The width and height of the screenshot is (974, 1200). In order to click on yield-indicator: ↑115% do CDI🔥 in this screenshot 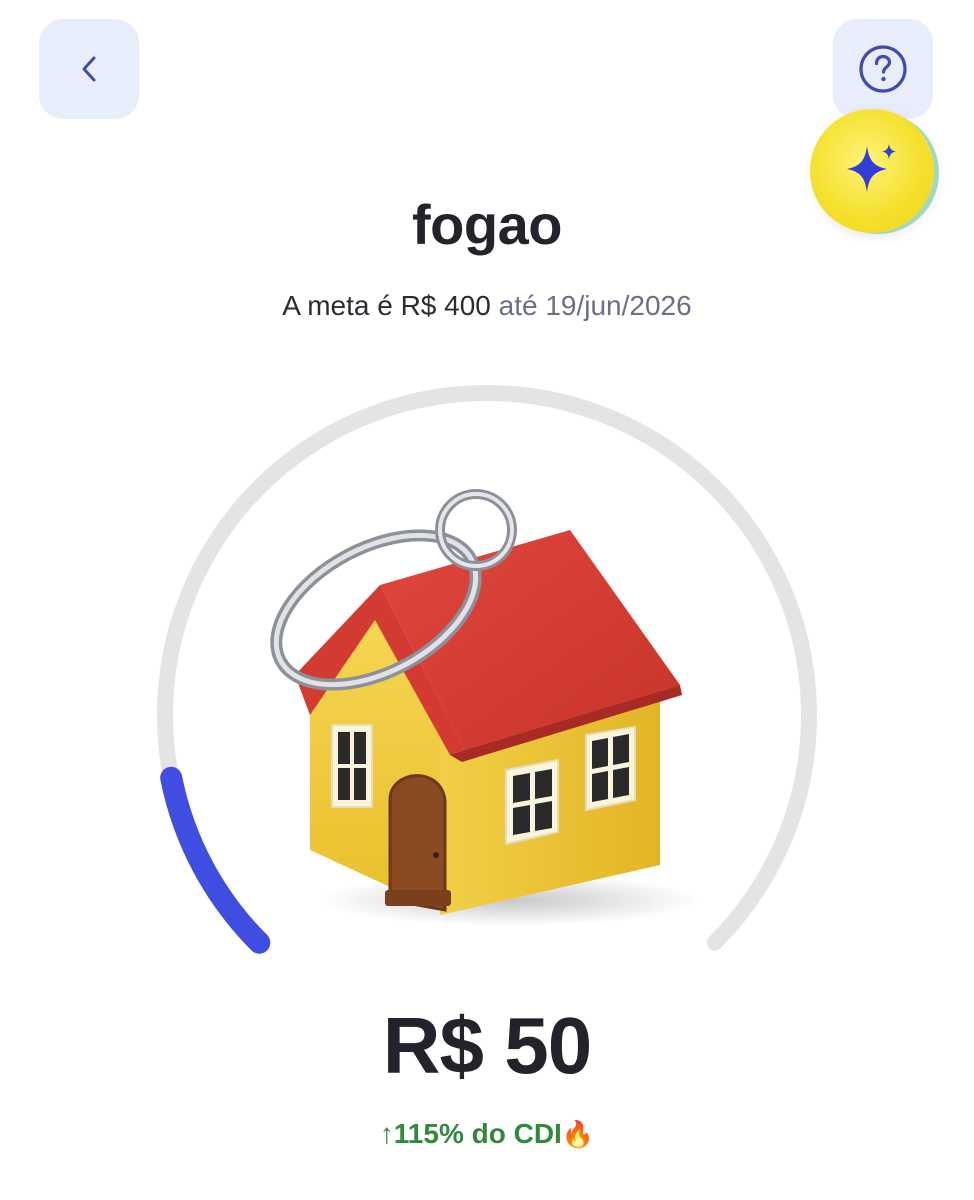, I will do `click(487, 1134)`.